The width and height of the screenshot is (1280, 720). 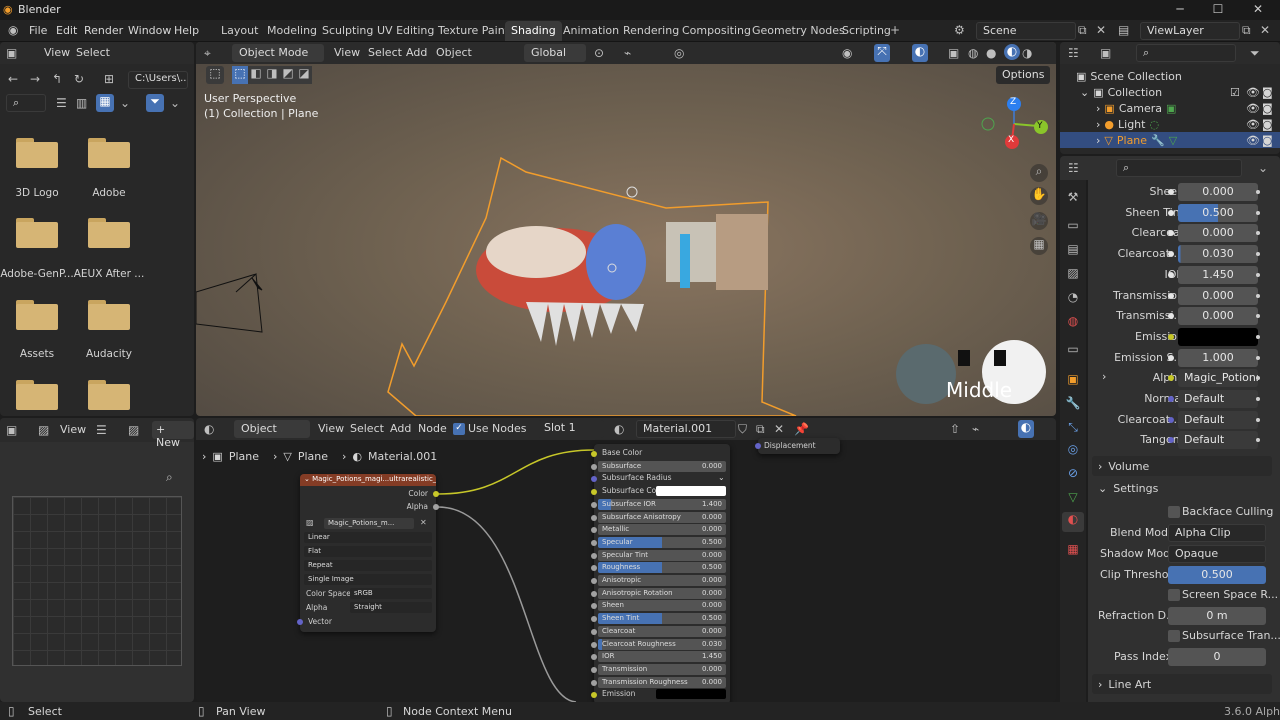 What do you see at coordinates (662, 593) in the screenshot?
I see `bsdf-input-slider: 0.000 Anisotropic Rotation` at bounding box center [662, 593].